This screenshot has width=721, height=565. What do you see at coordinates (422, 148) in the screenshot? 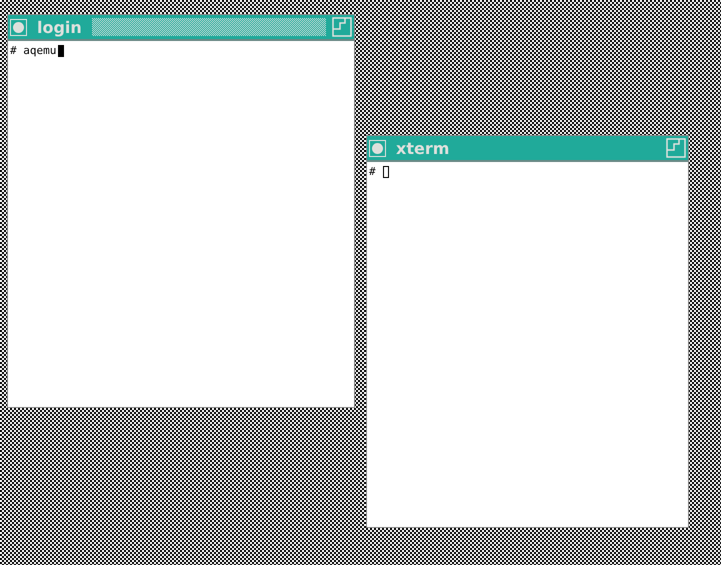
I see `window-title: xterm` at bounding box center [422, 148].